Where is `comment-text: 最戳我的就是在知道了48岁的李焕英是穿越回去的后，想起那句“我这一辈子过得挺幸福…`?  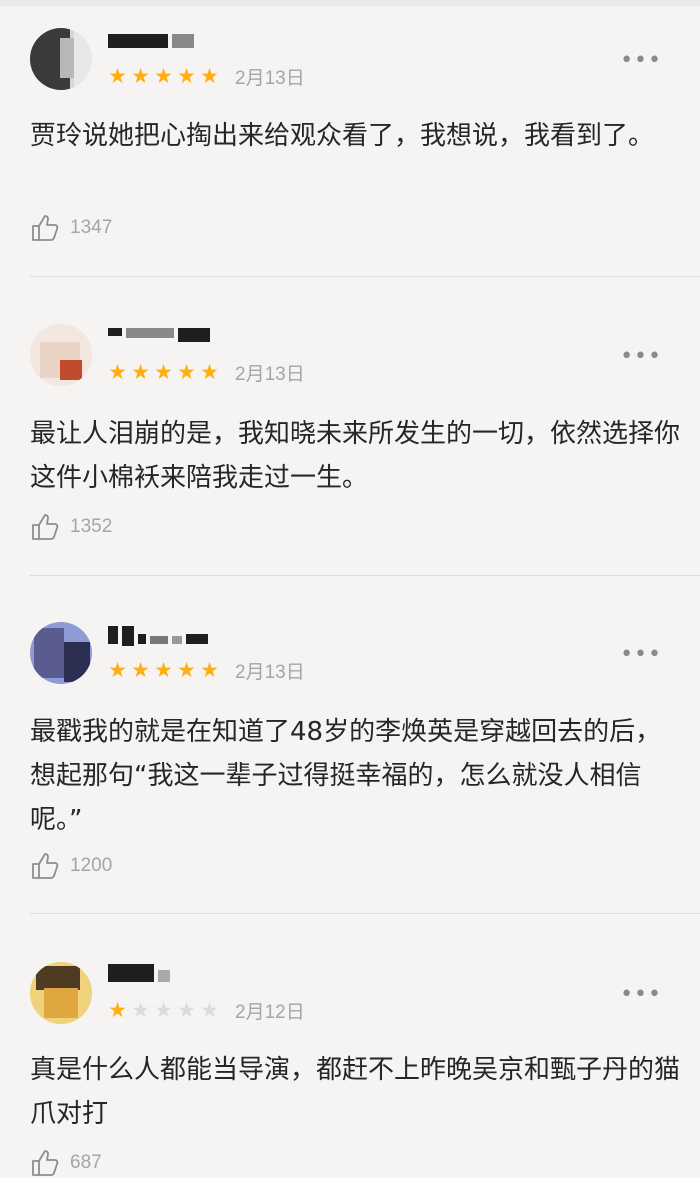 comment-text: 最戳我的就是在知道了48岁的李焕英是穿越回去的后，想起那句“我这一辈子过得挺幸福… is located at coordinates (346, 776).